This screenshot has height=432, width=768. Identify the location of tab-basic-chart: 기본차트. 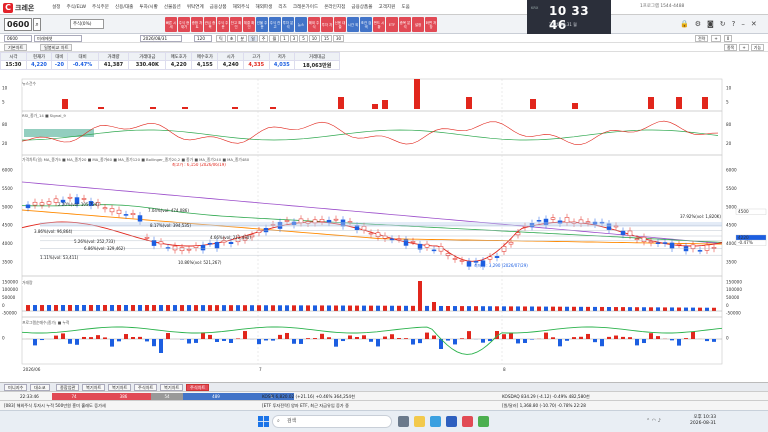
(16, 47).